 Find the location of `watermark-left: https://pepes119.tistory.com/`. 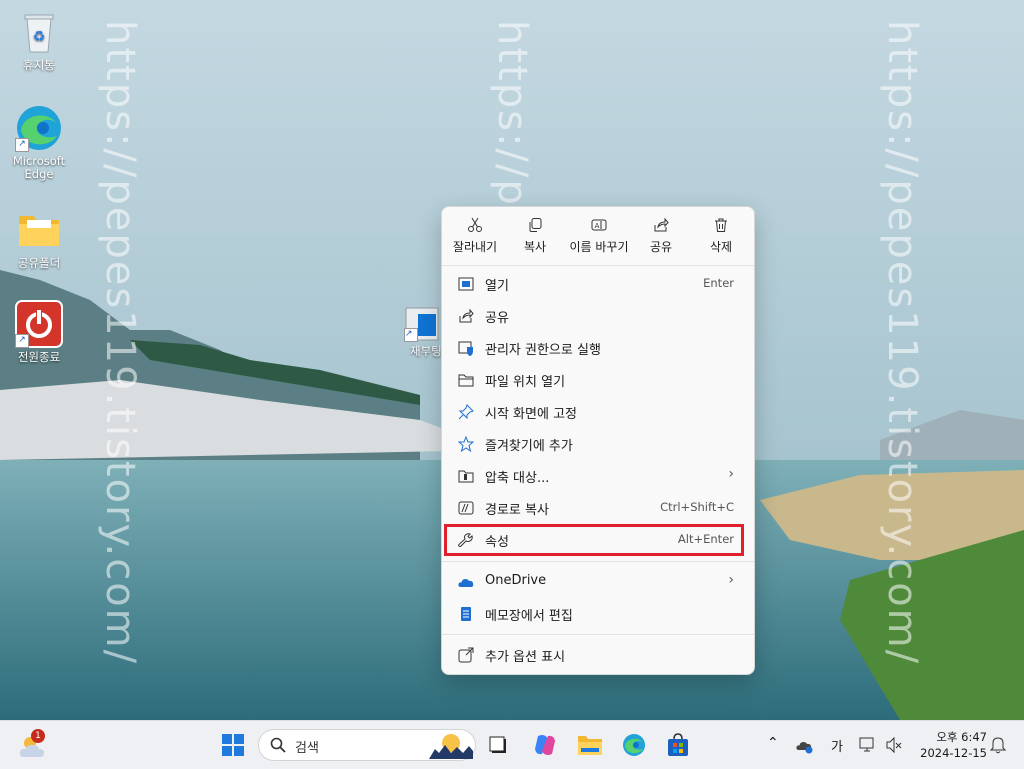

watermark-left: https://pepes119.tistory.com/ is located at coordinates (120, 343).